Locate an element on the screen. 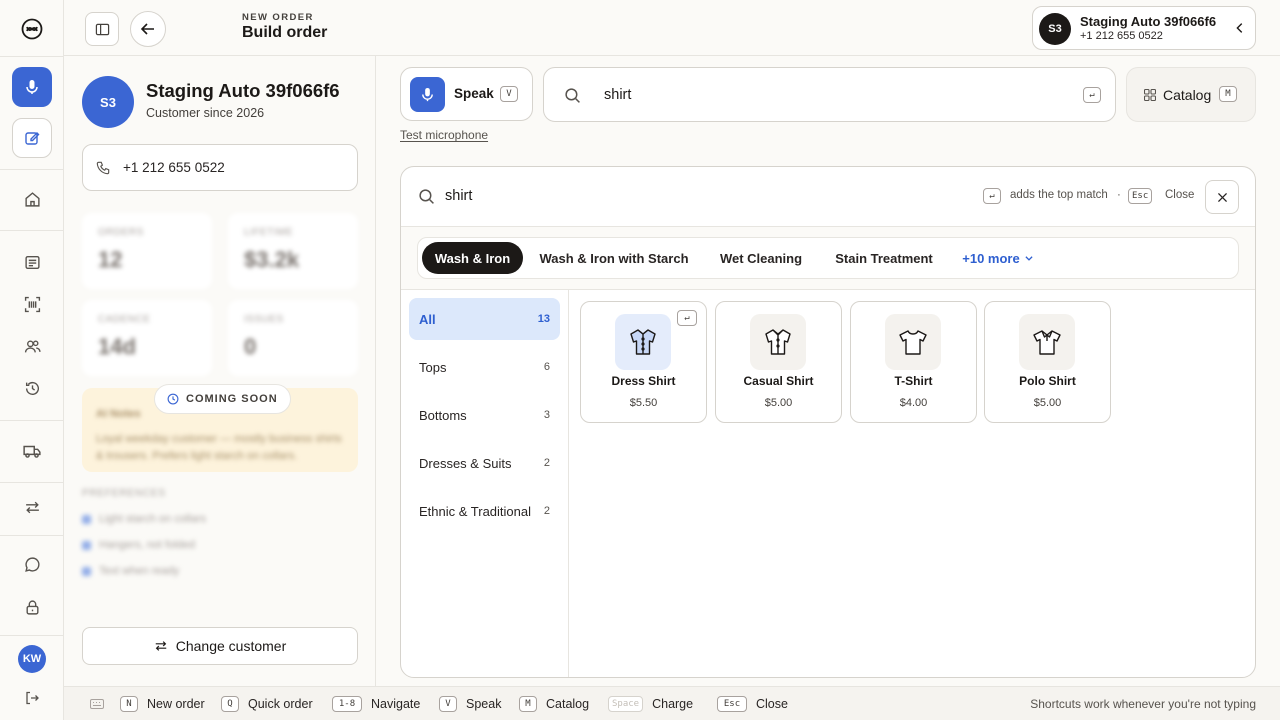  category-tops: Tops 6 is located at coordinates (484, 367).